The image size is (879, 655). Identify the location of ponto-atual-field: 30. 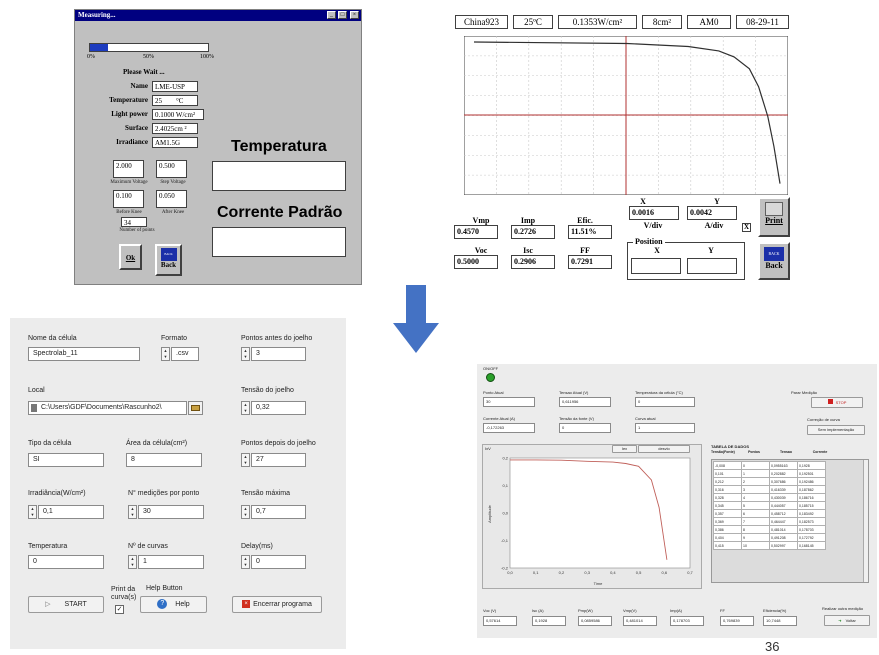
(509, 402).